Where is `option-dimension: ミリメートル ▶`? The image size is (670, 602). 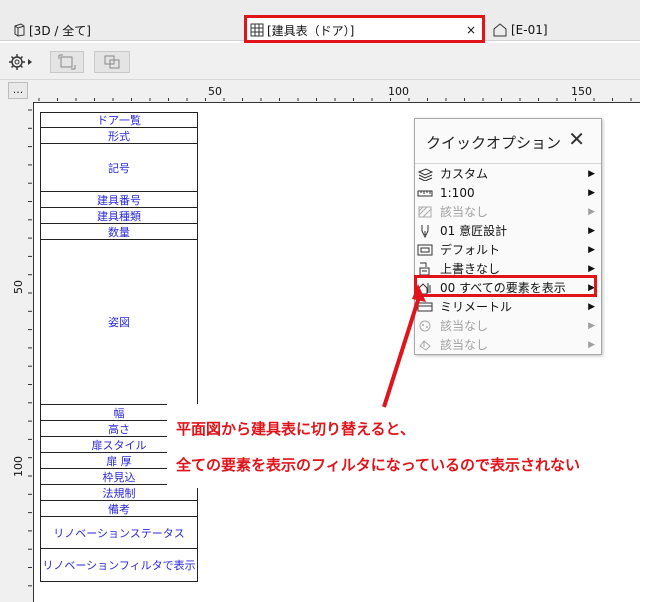
option-dimension: ミリメートル ▶ is located at coordinates (508, 306).